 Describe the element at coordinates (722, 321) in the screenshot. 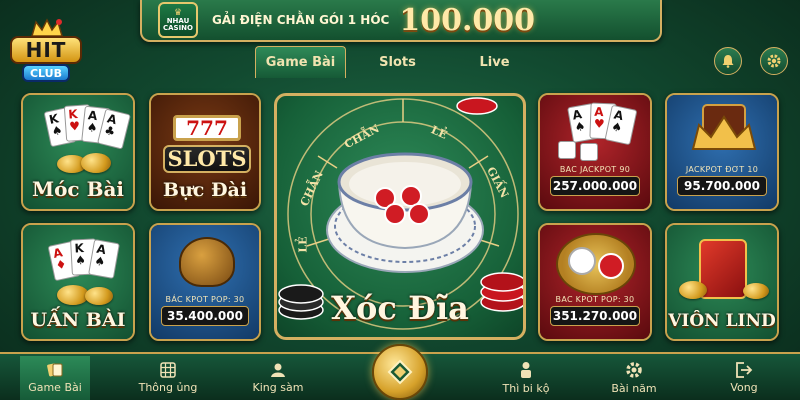

I see `tile-title: VIÔN LIND` at that location.